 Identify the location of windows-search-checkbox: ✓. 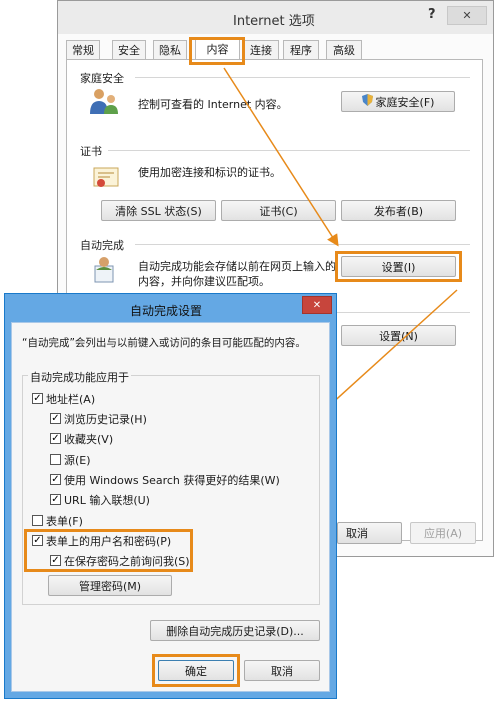
(55, 479).